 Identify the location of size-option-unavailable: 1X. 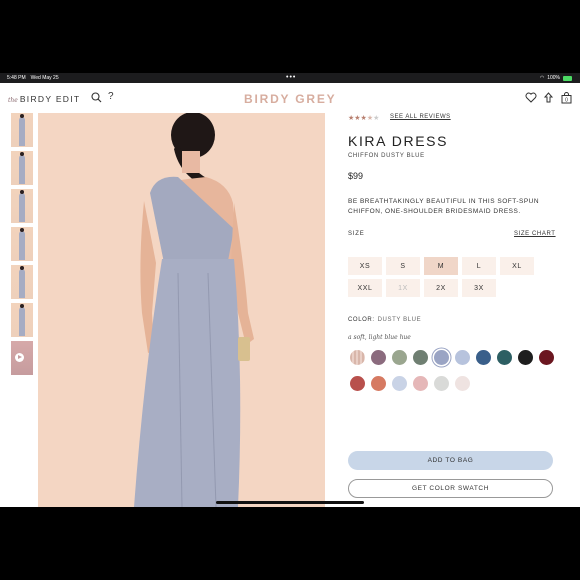
(403, 288).